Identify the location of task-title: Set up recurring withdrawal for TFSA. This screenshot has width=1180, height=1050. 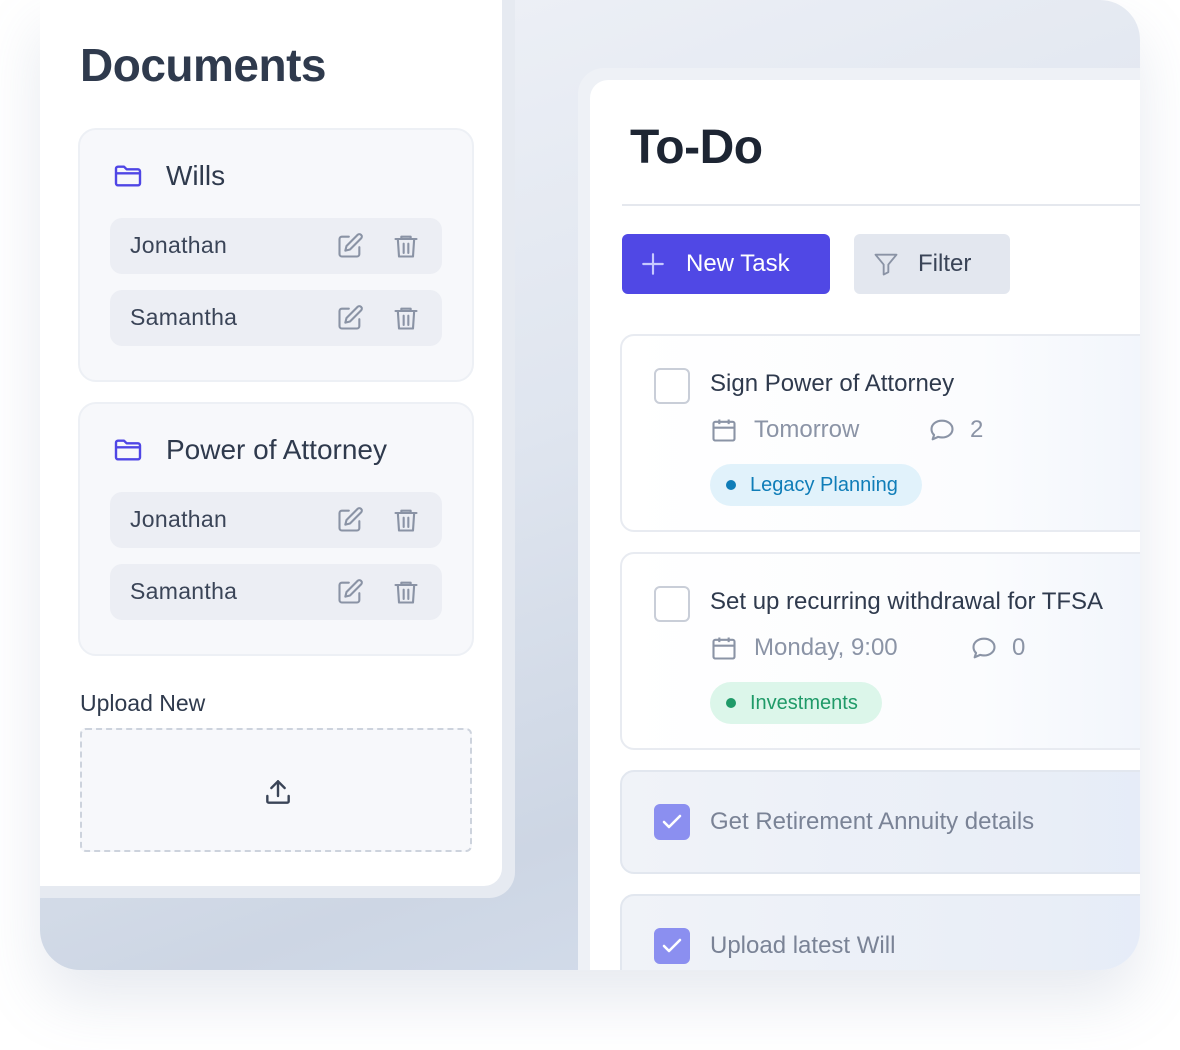
(907, 601).